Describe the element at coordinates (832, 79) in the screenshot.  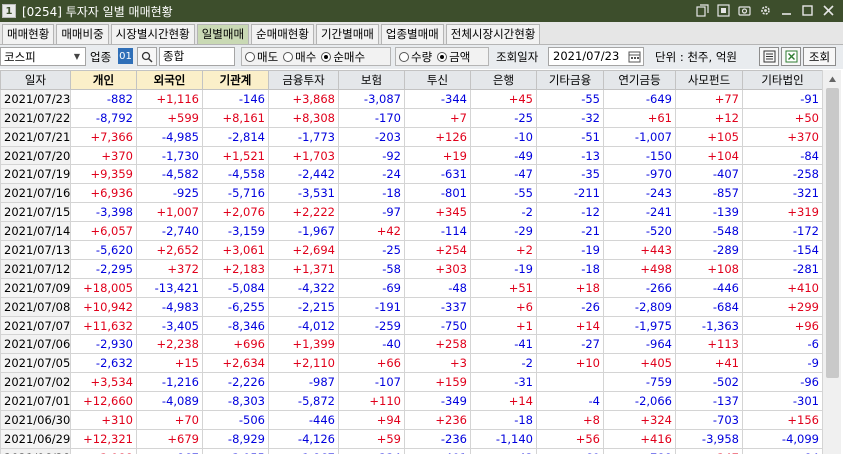
I see `scroll-up-icon` at that location.